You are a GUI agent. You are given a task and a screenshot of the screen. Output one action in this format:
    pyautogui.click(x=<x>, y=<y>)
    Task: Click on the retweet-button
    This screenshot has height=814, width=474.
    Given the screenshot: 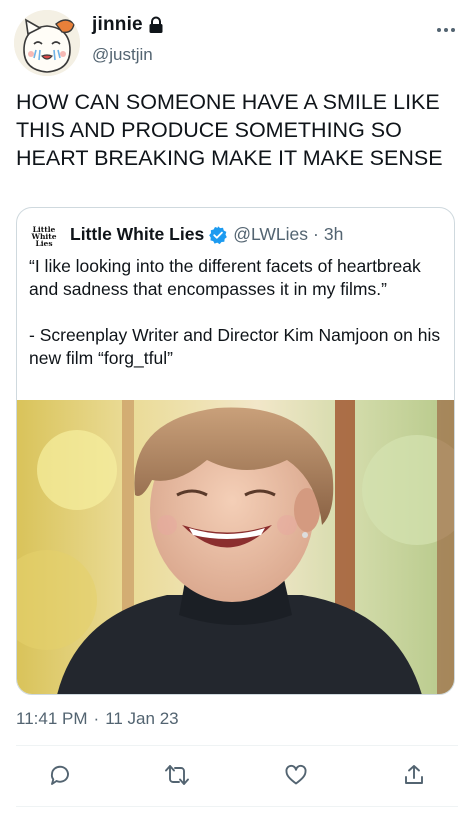 What is the action you would take?
    pyautogui.click(x=177, y=775)
    